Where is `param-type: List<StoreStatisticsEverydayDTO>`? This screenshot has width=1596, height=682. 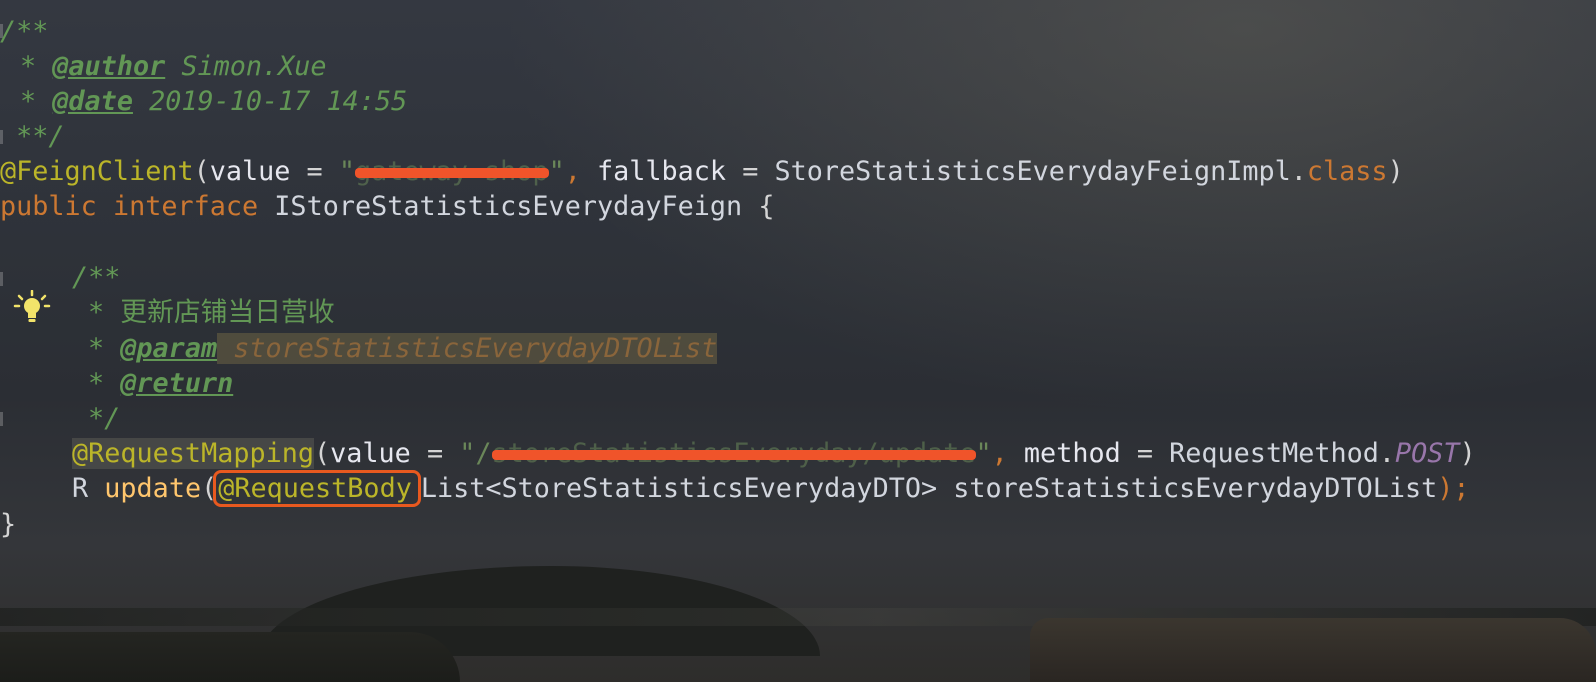 param-type: List<StoreStatisticsEverydayDTO> is located at coordinates (679, 488).